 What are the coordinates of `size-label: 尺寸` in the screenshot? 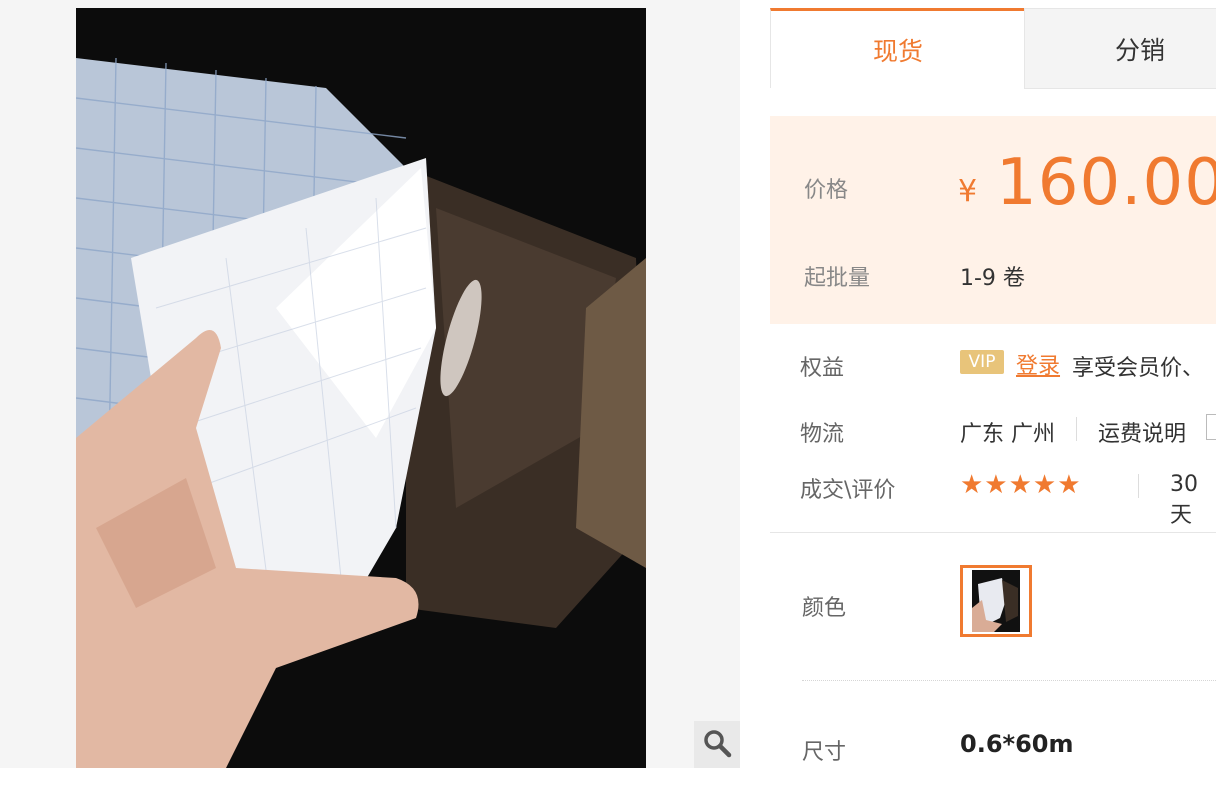 It's located at (824, 752).